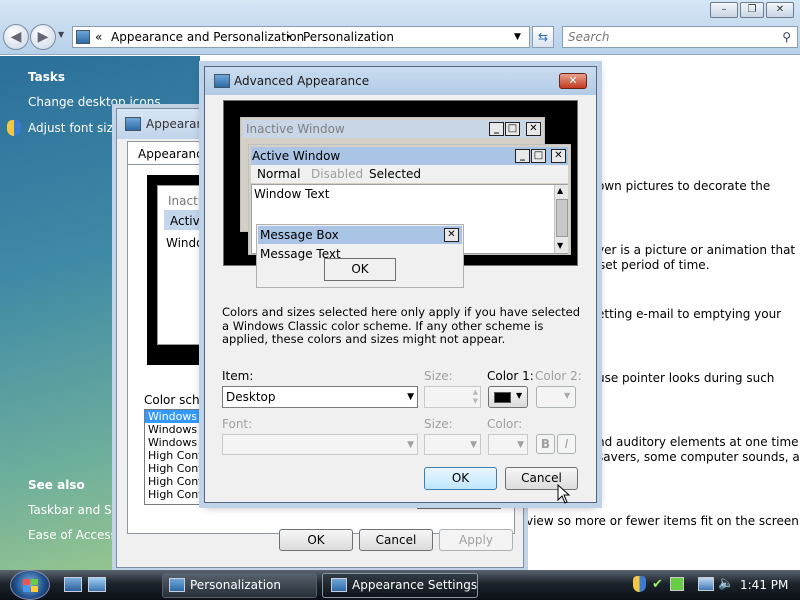 The height and width of the screenshot is (600, 800). I want to click on scheme-item: Windows St, so click(175, 429).